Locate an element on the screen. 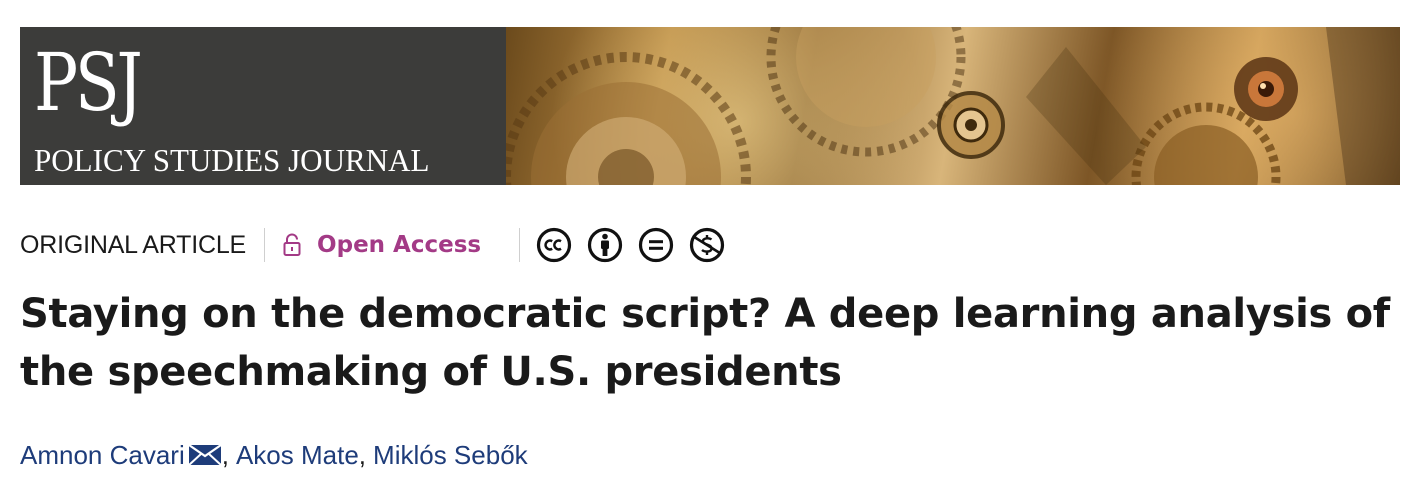 The height and width of the screenshot is (502, 1426). journal-name: POLICY STUDIES JOURNAL is located at coordinates (232, 160).